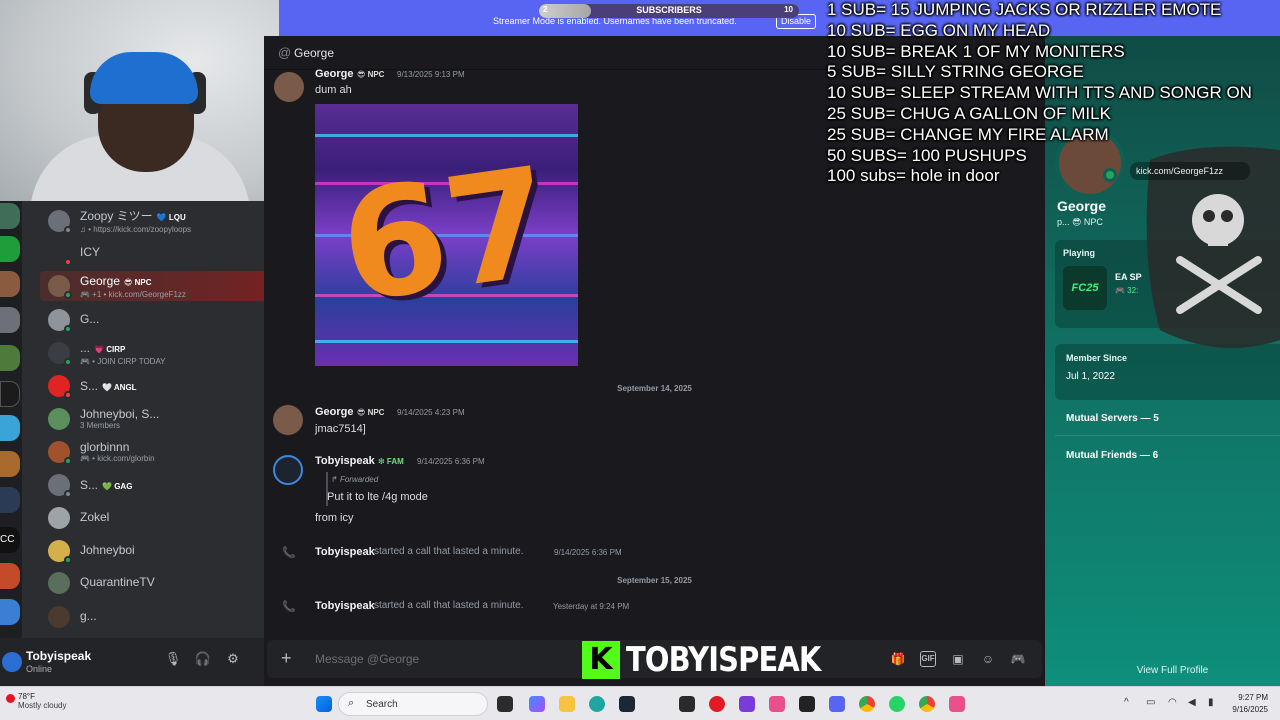 The image size is (1280, 720). What do you see at coordinates (1167, 419) in the screenshot?
I see `mutual-servers-row: Mutual Servers — 5 ›` at bounding box center [1167, 419].